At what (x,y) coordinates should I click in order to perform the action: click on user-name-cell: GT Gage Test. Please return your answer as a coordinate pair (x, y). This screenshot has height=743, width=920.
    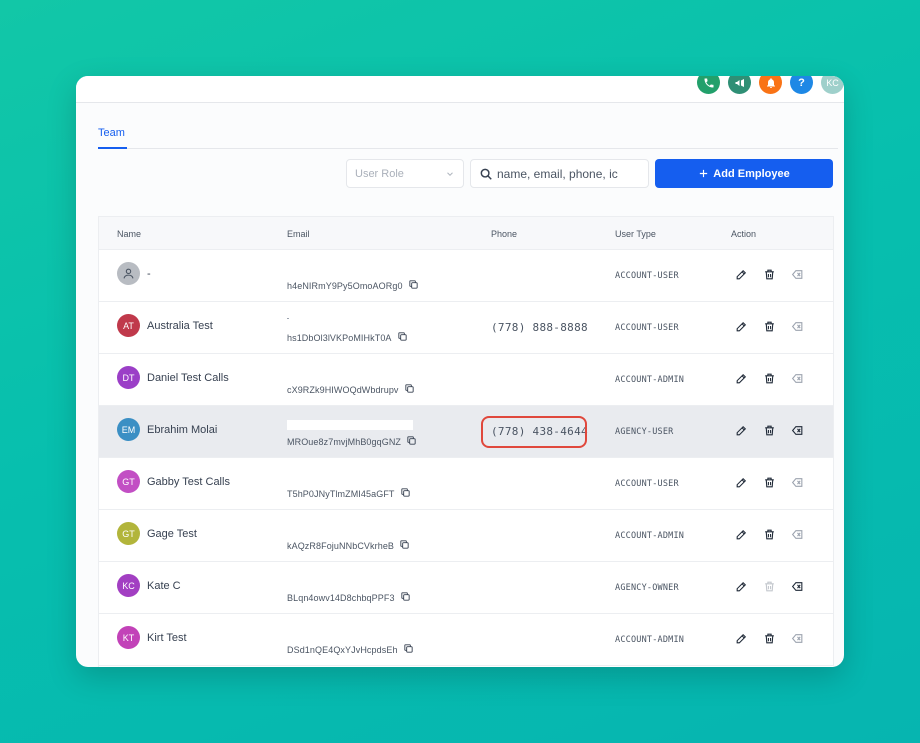
    Looking at the image, I should click on (157, 533).